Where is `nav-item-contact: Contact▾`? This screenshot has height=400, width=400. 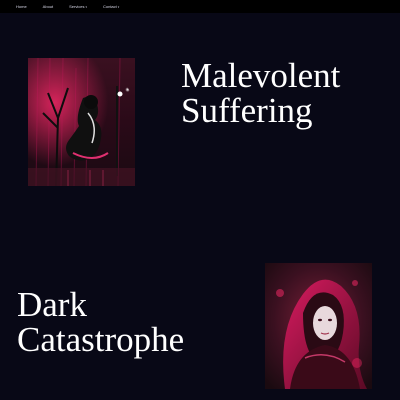 nav-item-contact: Contact▾ is located at coordinates (111, 7).